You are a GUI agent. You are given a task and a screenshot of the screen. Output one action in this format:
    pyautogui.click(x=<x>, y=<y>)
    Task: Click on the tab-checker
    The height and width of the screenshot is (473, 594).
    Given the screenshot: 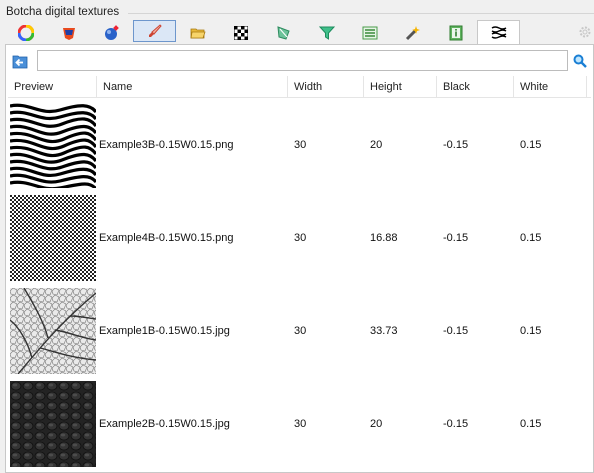 What is the action you would take?
    pyautogui.click(x=240, y=33)
    